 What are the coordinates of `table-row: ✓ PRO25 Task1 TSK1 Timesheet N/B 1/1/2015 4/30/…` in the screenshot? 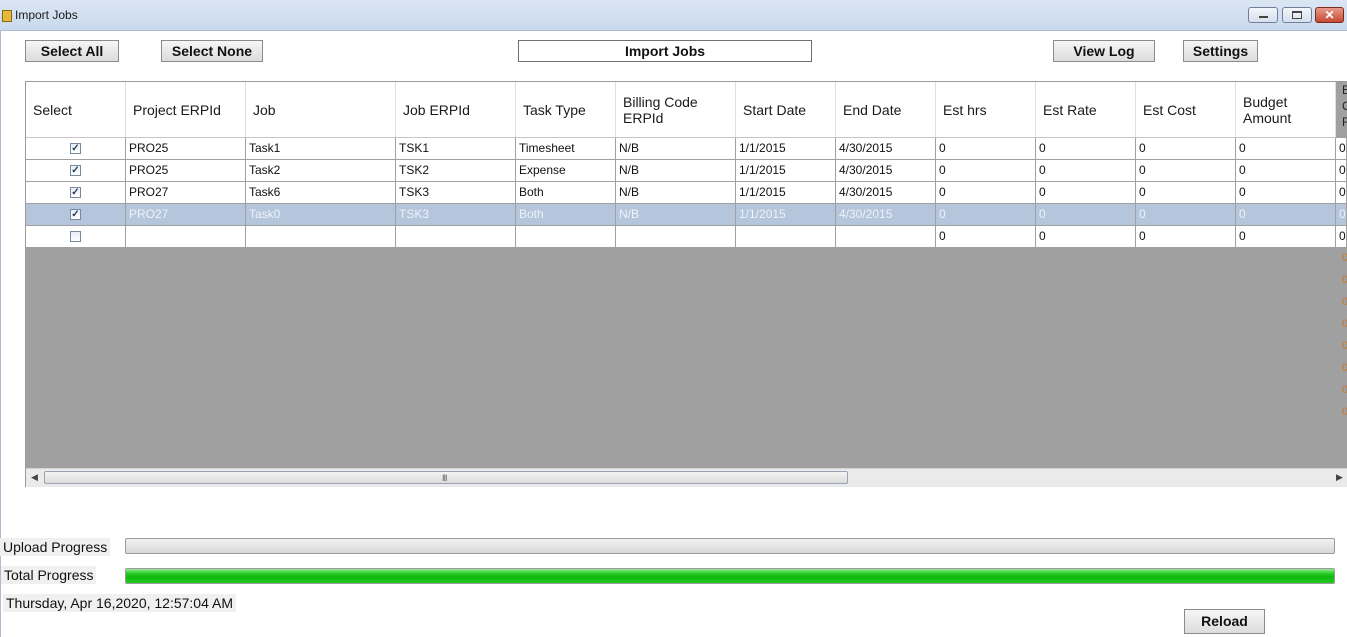 It's located at (686, 149).